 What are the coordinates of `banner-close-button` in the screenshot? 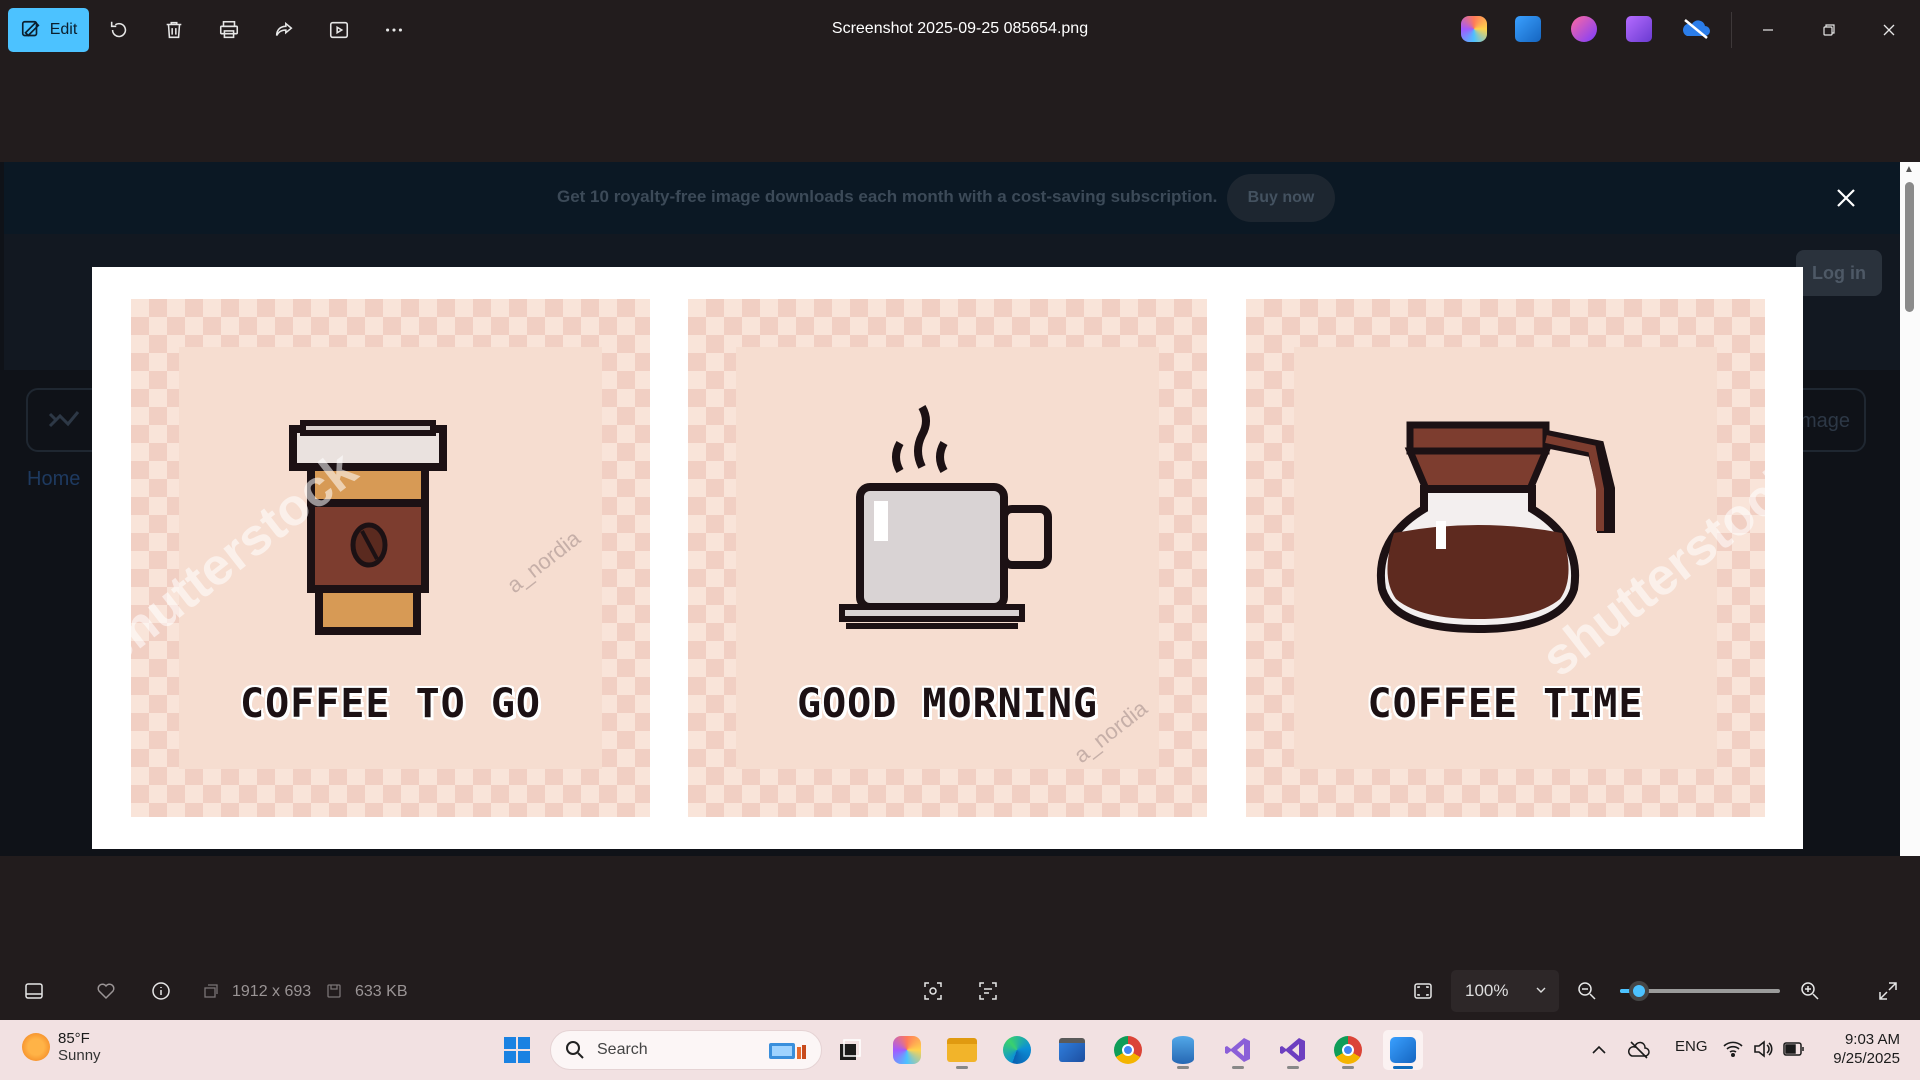 It's located at (1846, 198).